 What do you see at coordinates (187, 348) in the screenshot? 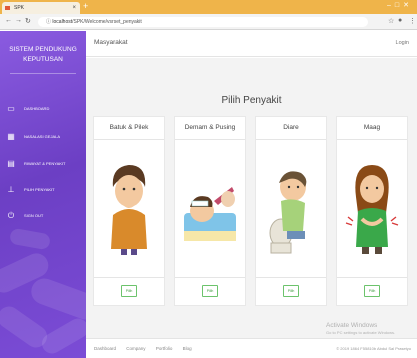
I see `footer-link-blog: Blog` at bounding box center [187, 348].